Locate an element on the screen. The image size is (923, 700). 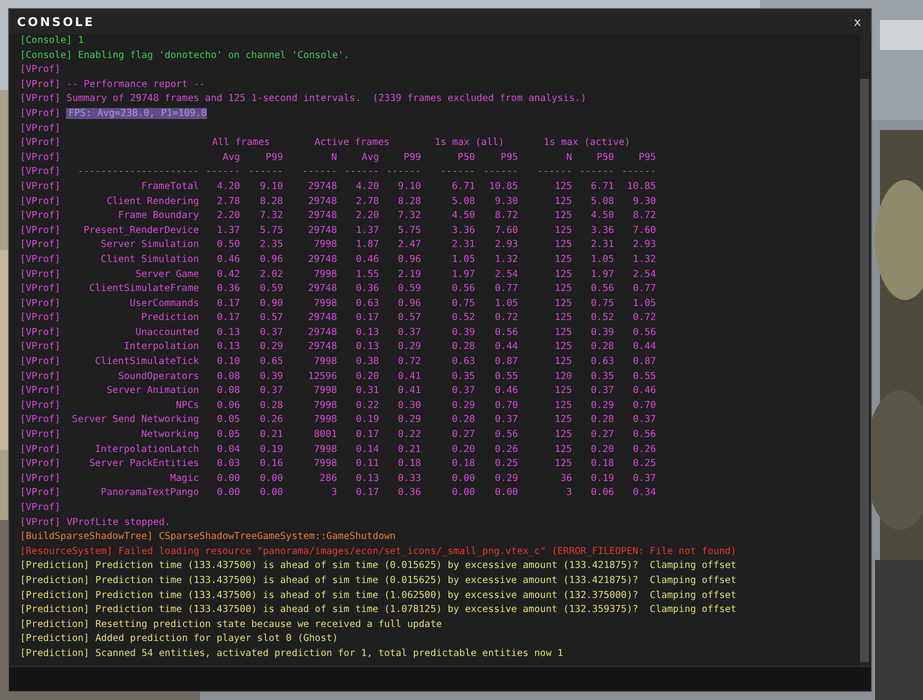
channel-tag: [ResourceSystem] is located at coordinates (66, 551).